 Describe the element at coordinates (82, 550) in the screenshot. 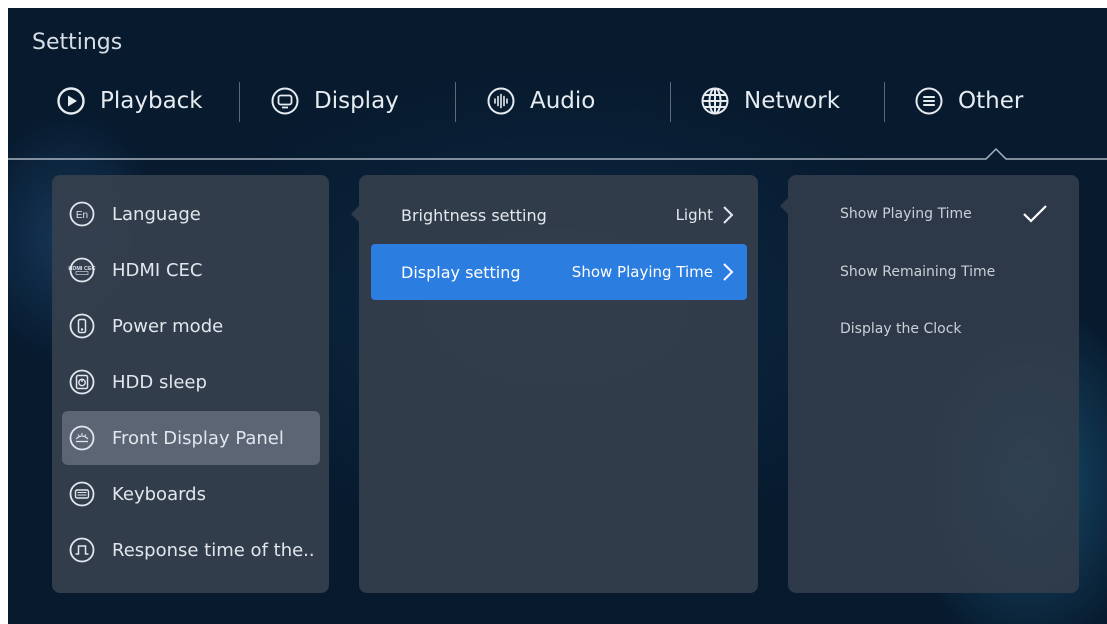

I see `response-time-icon` at that location.